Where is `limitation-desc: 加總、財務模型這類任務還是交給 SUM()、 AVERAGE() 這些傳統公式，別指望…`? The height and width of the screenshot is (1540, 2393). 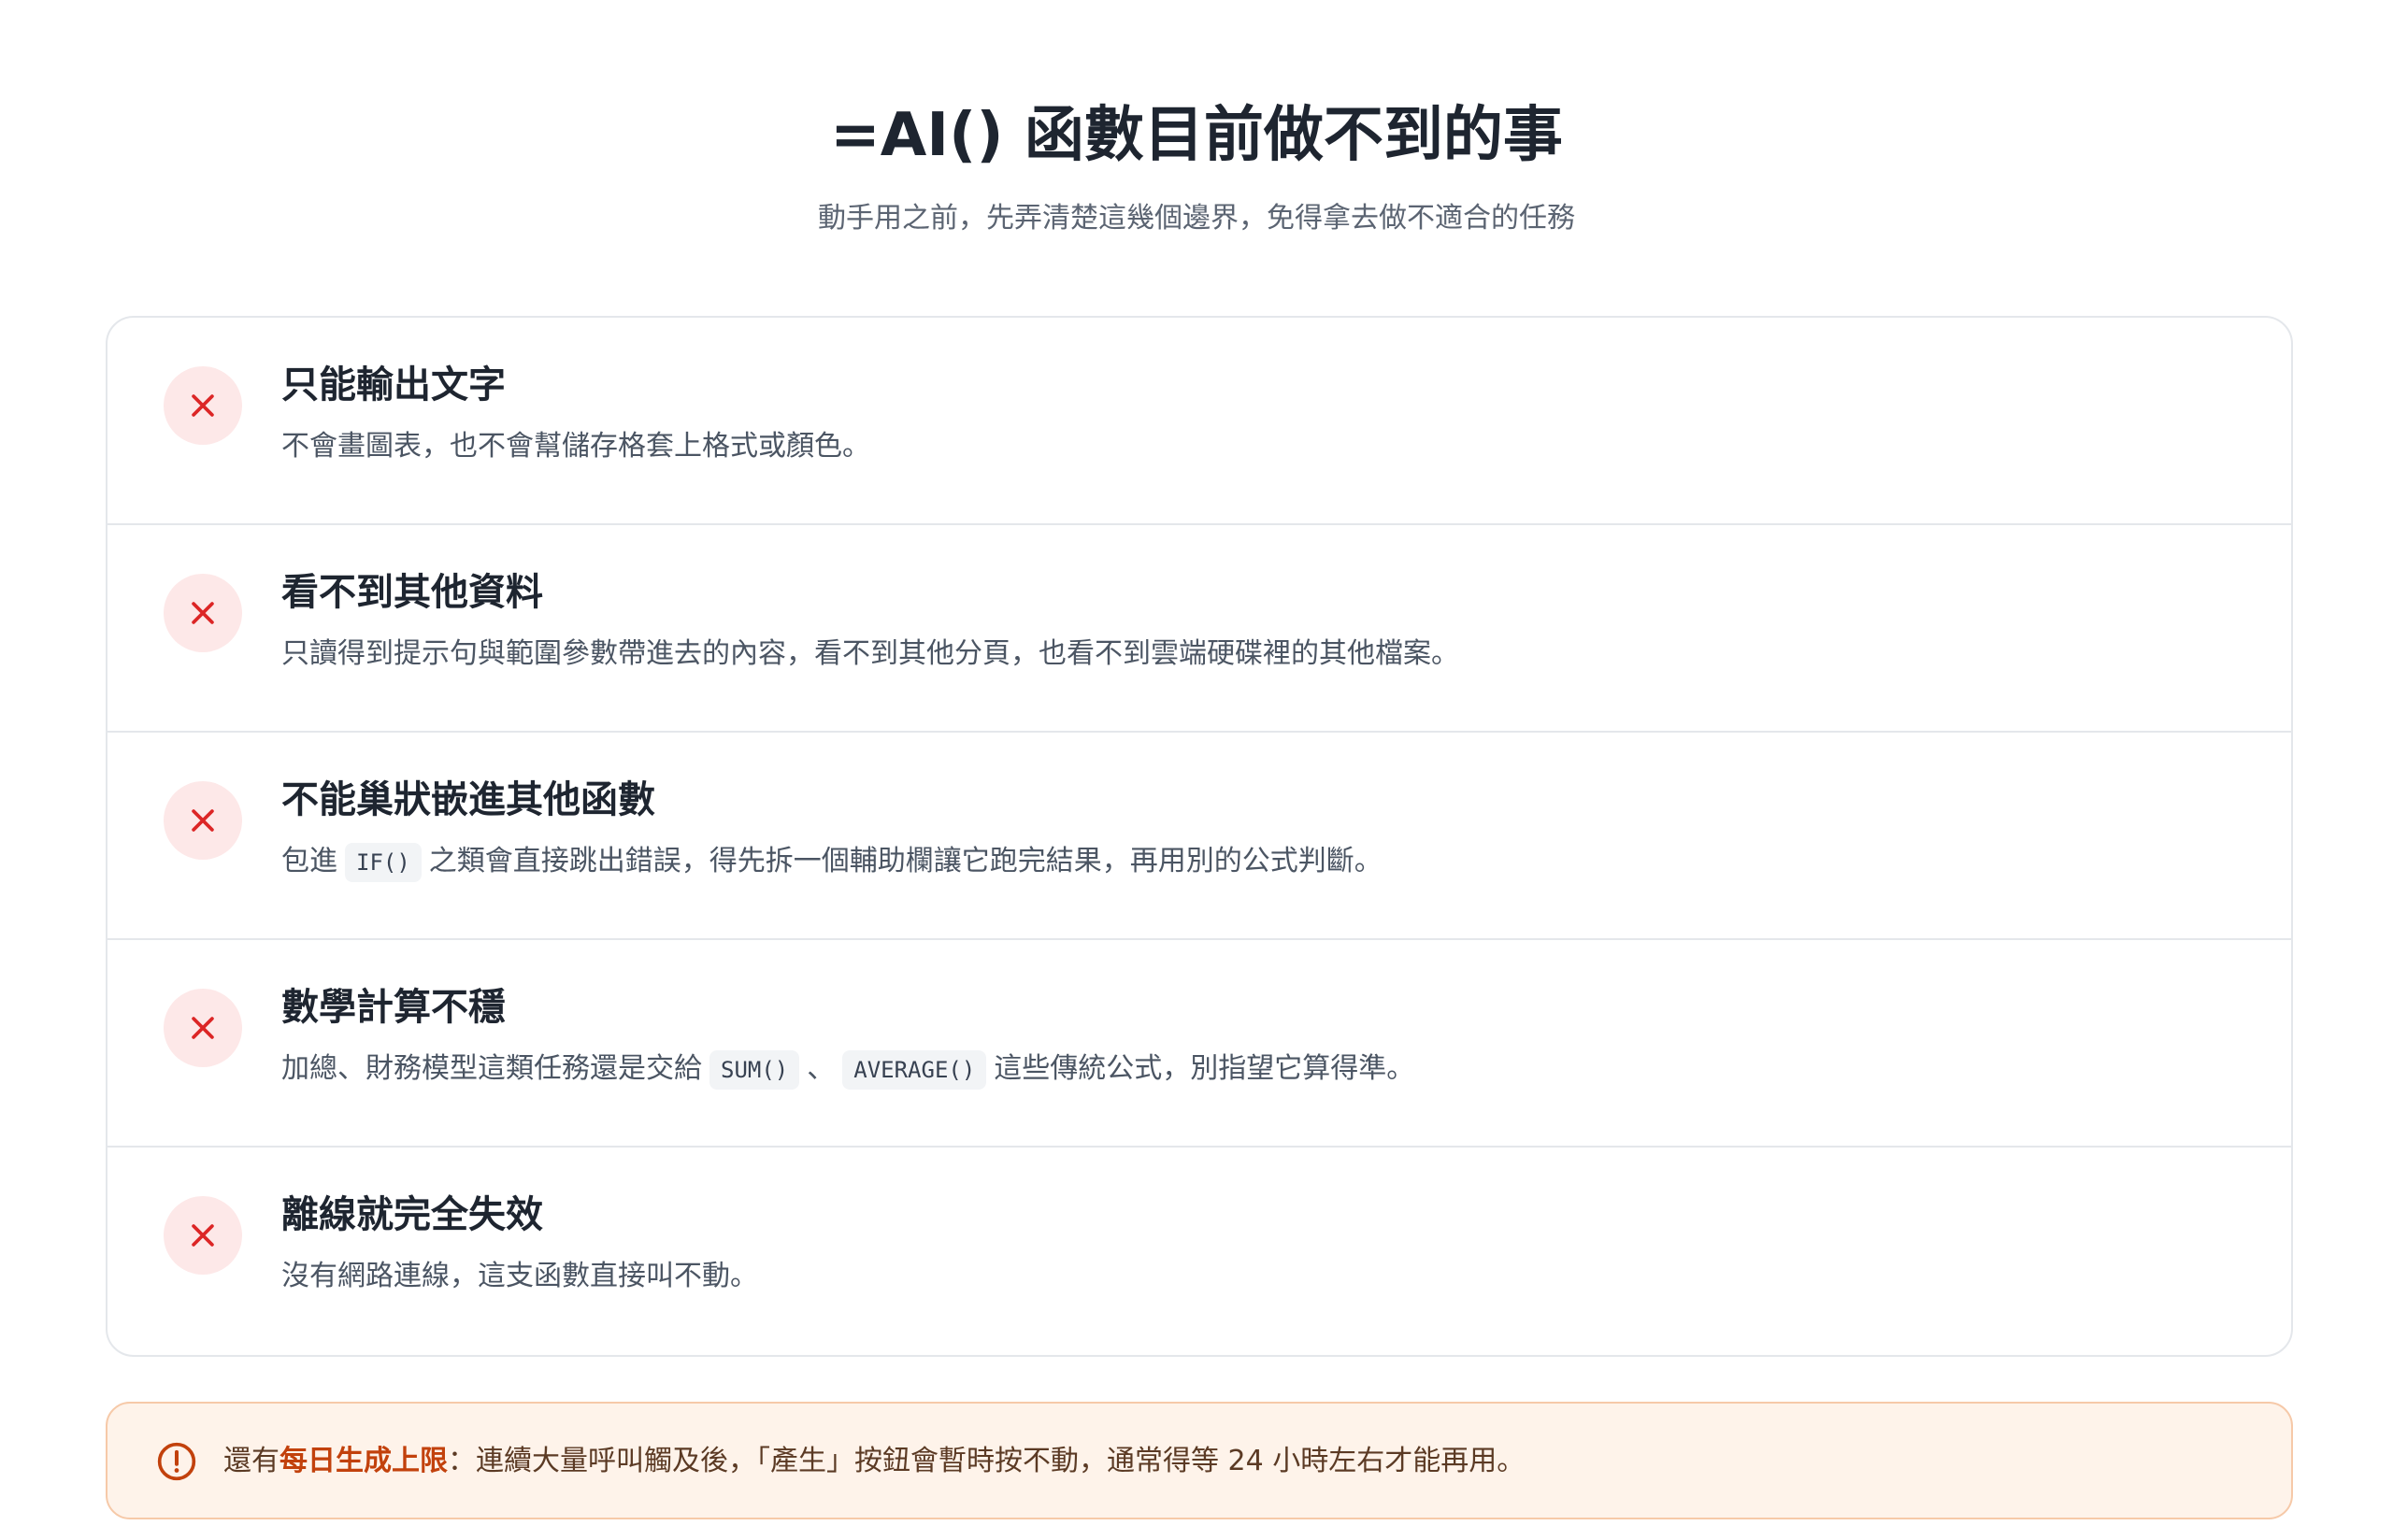 limitation-desc: 加總、財務模型這類任務還是交給 SUM()、 AVERAGE() 這些傳統公式，別指望… is located at coordinates (848, 1069).